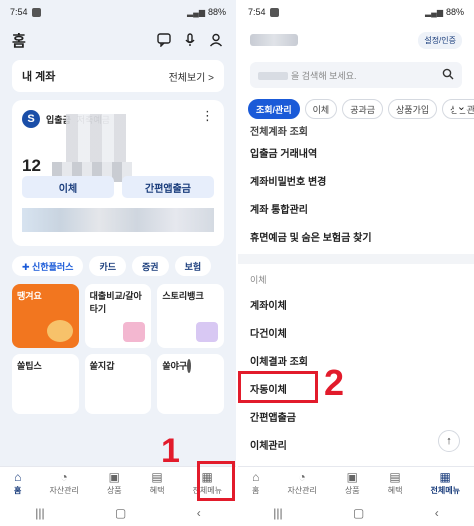 Image resolution: width=474 pixels, height=526 pixels. I want to click on menu-item-all-accounts: 전체계좌 조회, so click(356, 131).